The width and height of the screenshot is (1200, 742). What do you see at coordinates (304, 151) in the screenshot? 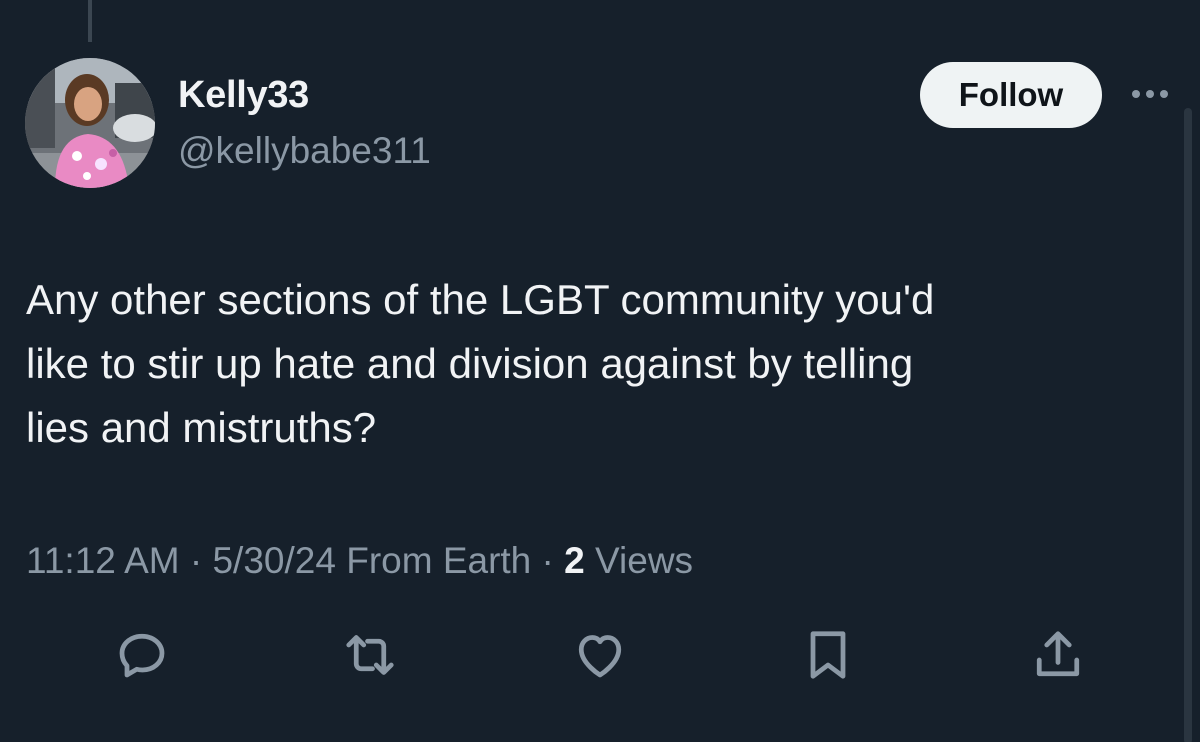
I see `author-handle: @kellybabe311` at bounding box center [304, 151].